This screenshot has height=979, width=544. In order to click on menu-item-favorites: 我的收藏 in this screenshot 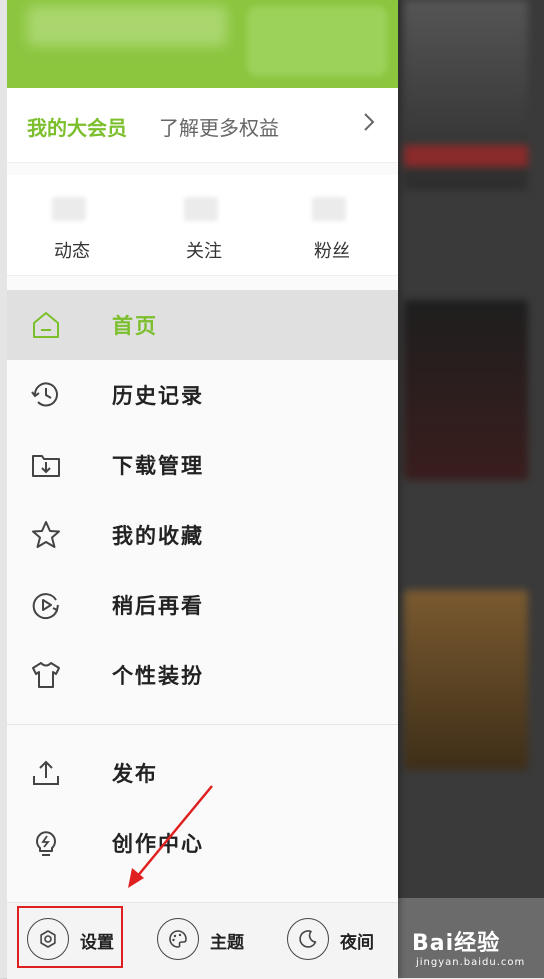, I will do `click(202, 535)`.